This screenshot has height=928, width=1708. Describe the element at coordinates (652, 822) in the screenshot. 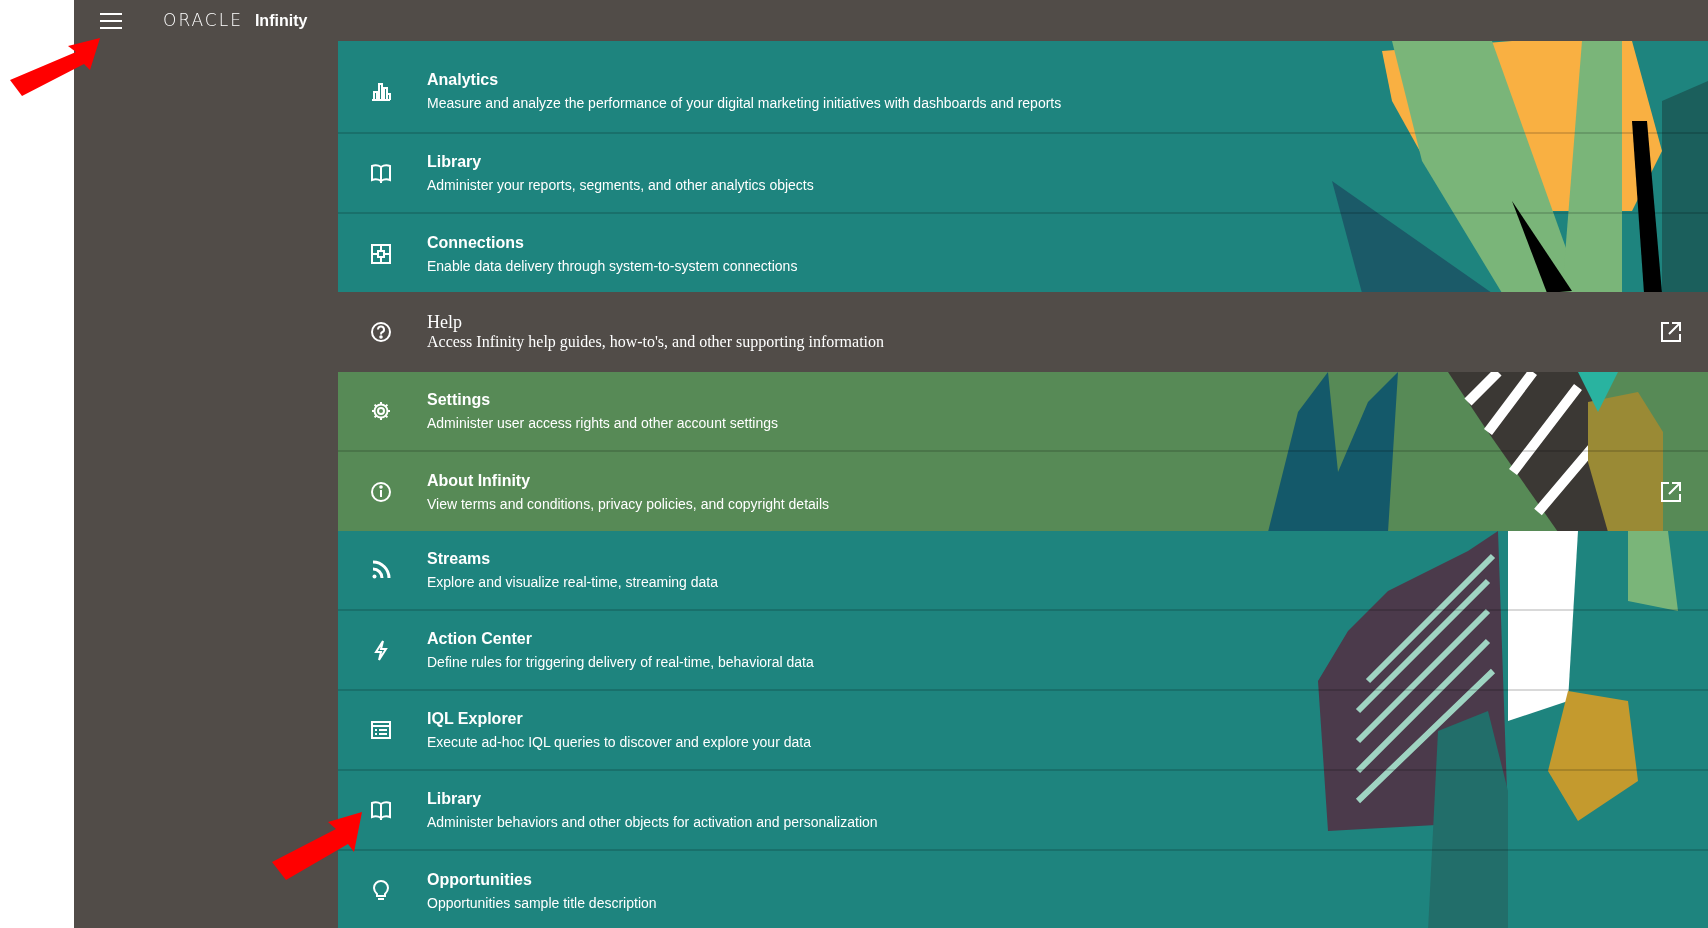

I see `item-description: Administer behaviors and other objects for activation and personalization` at that location.